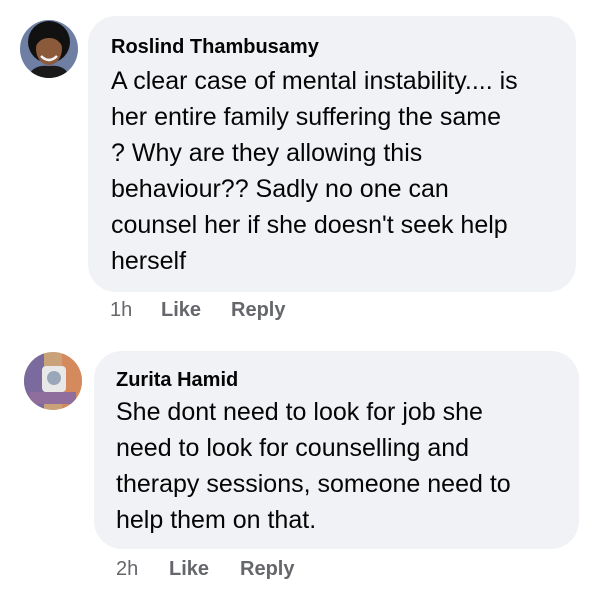 The height and width of the screenshot is (604, 595). I want to click on comment-text-line: therapy sessions, someone need to, so click(313, 484).